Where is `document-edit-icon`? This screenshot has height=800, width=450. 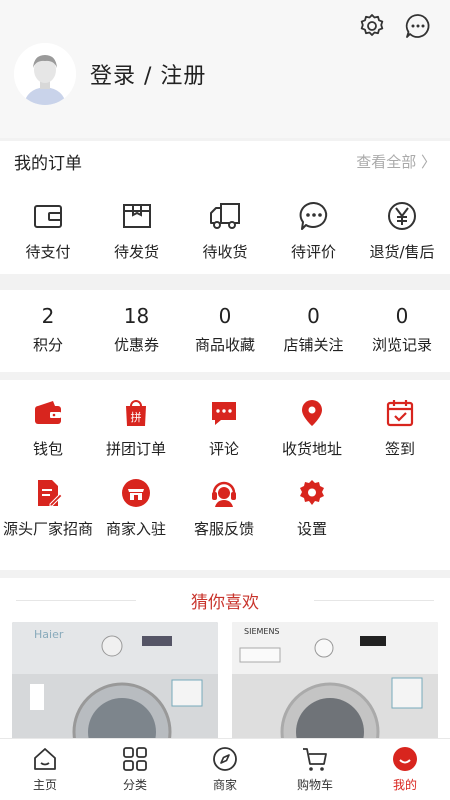 document-edit-icon is located at coordinates (50, 493).